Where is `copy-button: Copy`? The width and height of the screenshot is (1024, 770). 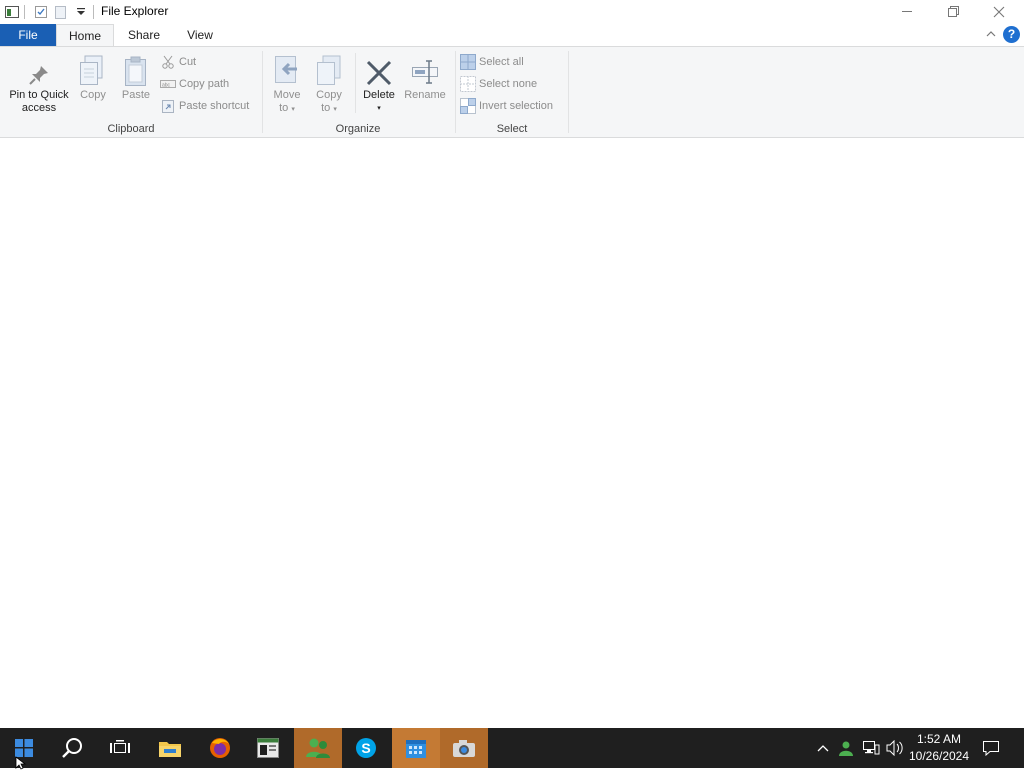
copy-button: Copy is located at coordinates (93, 77).